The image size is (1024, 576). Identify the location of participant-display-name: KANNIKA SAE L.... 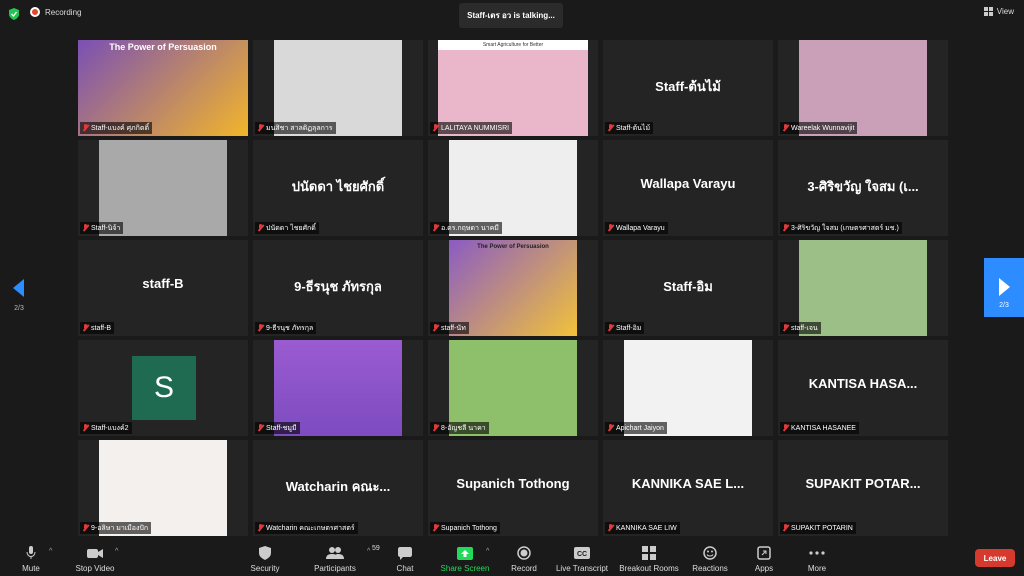
(688, 483).